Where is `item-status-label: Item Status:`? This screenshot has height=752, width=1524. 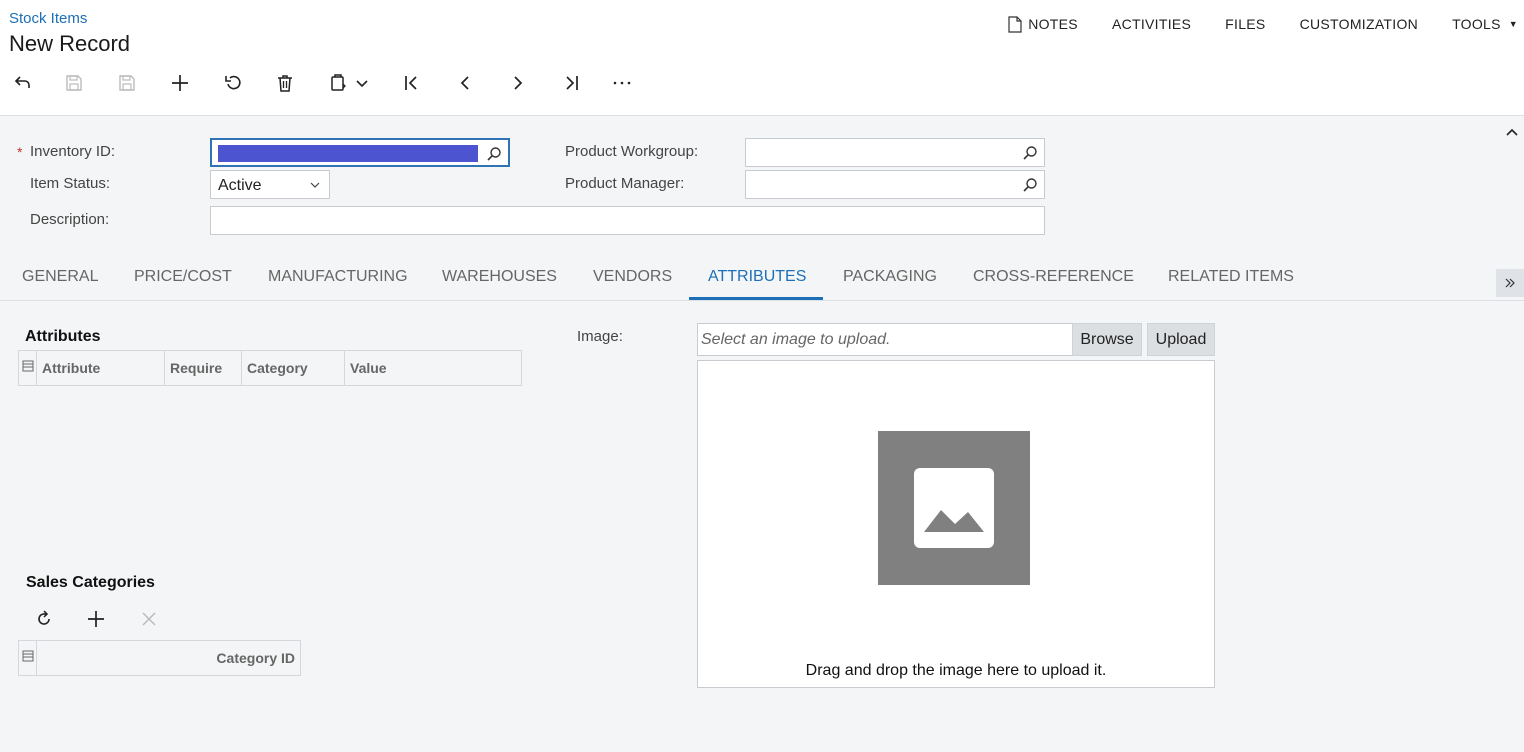 item-status-label: Item Status: is located at coordinates (70, 183).